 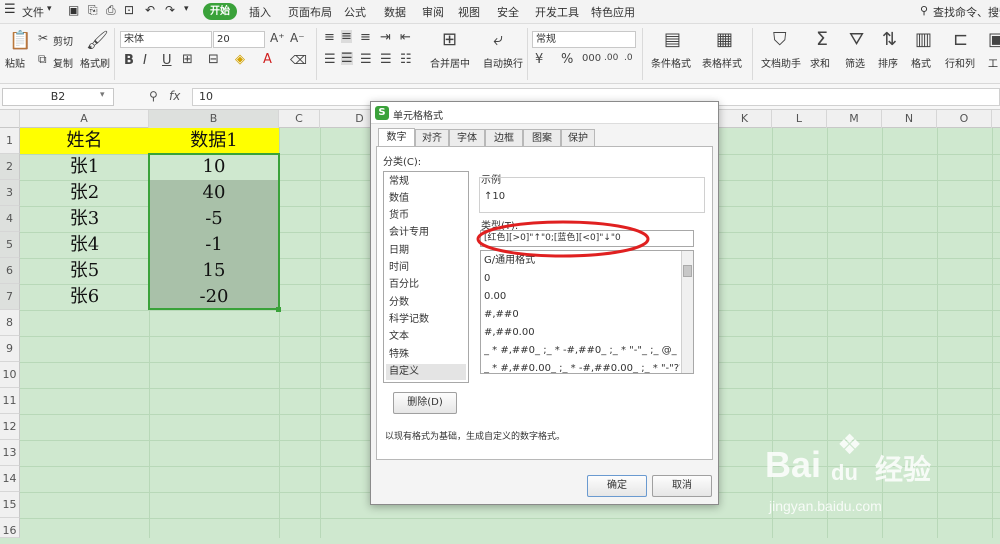 I want to click on name-box: B2, so click(x=58, y=97).